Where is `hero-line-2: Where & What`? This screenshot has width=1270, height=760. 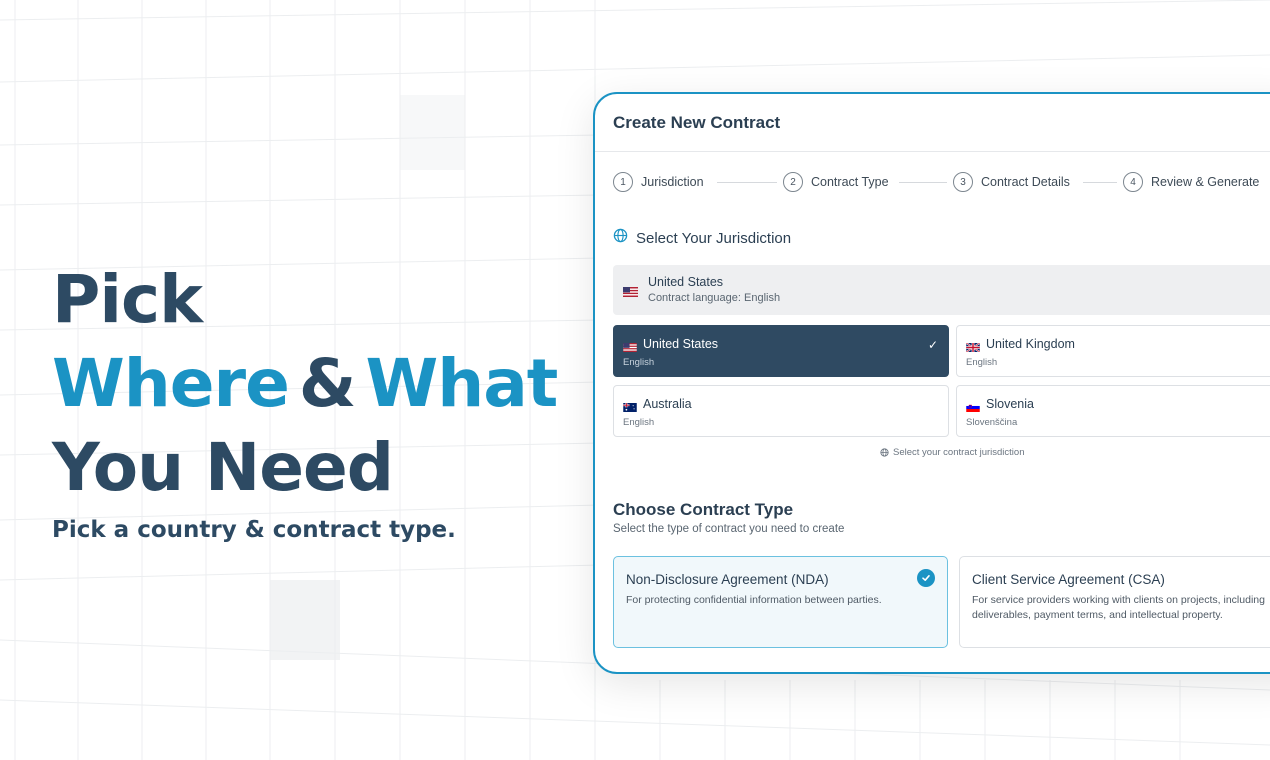
hero-line-2: Where & What is located at coordinates (305, 384).